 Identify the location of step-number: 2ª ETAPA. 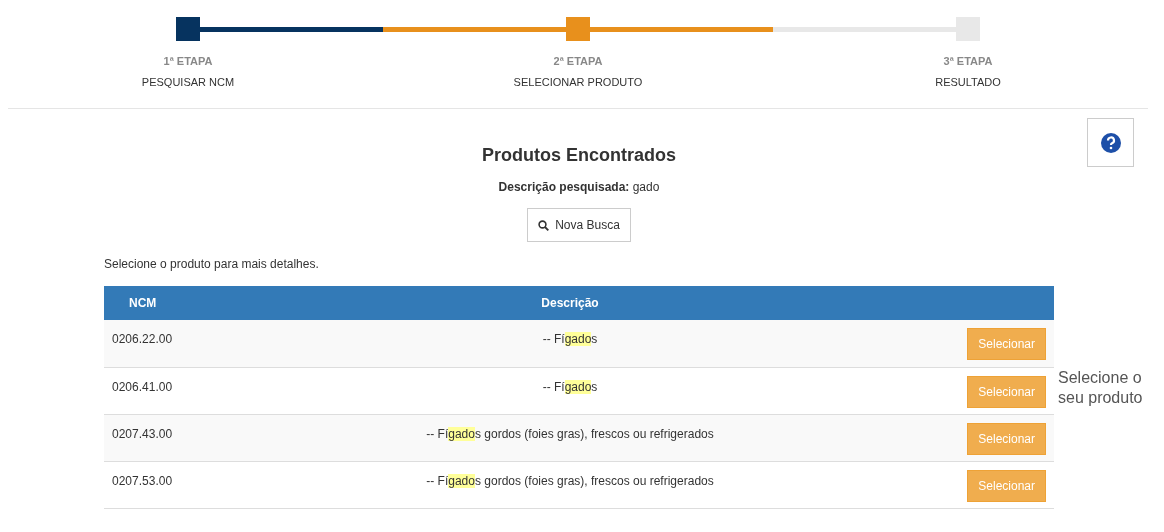
(578, 61).